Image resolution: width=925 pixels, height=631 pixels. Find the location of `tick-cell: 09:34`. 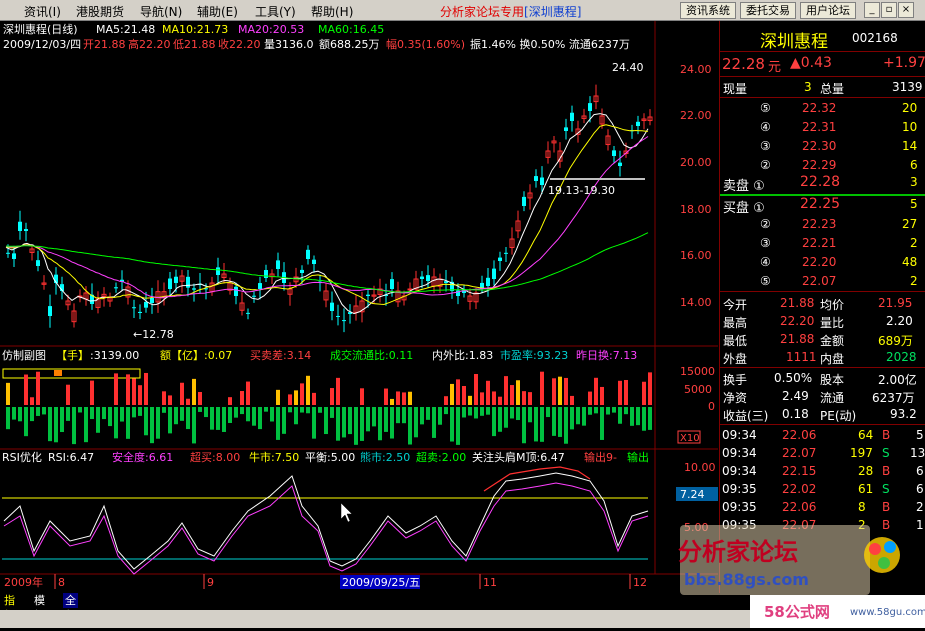

tick-cell: 09:34 is located at coordinates (739, 435).